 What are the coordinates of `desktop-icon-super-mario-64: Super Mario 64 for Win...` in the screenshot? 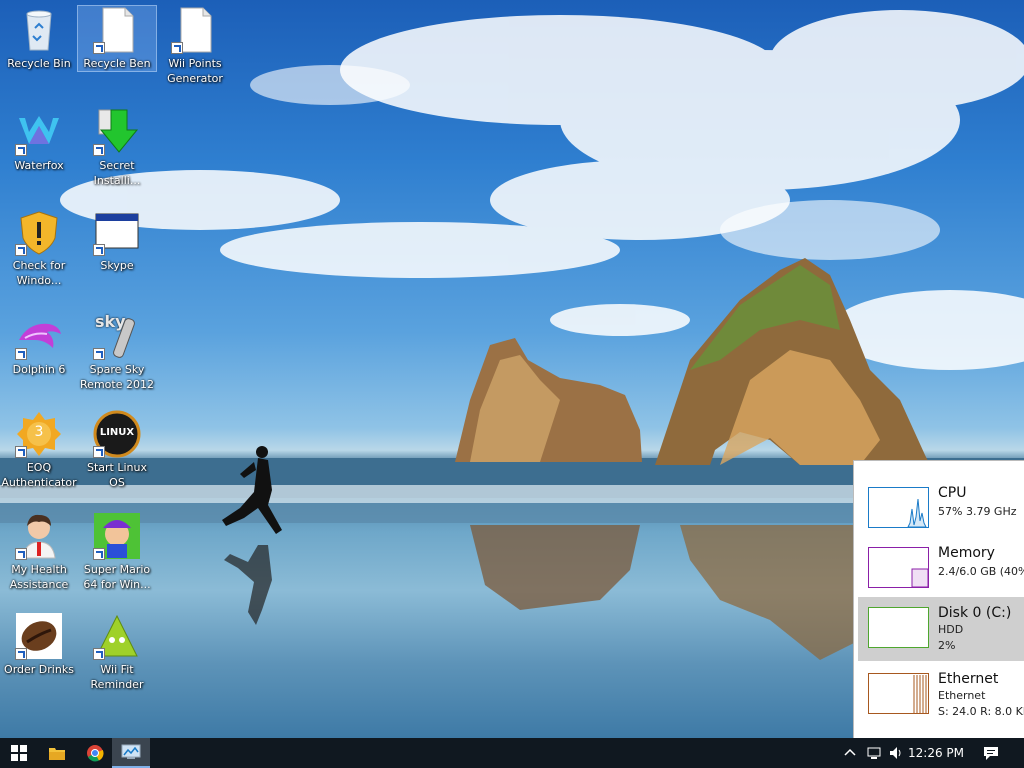 It's located at (117, 552).